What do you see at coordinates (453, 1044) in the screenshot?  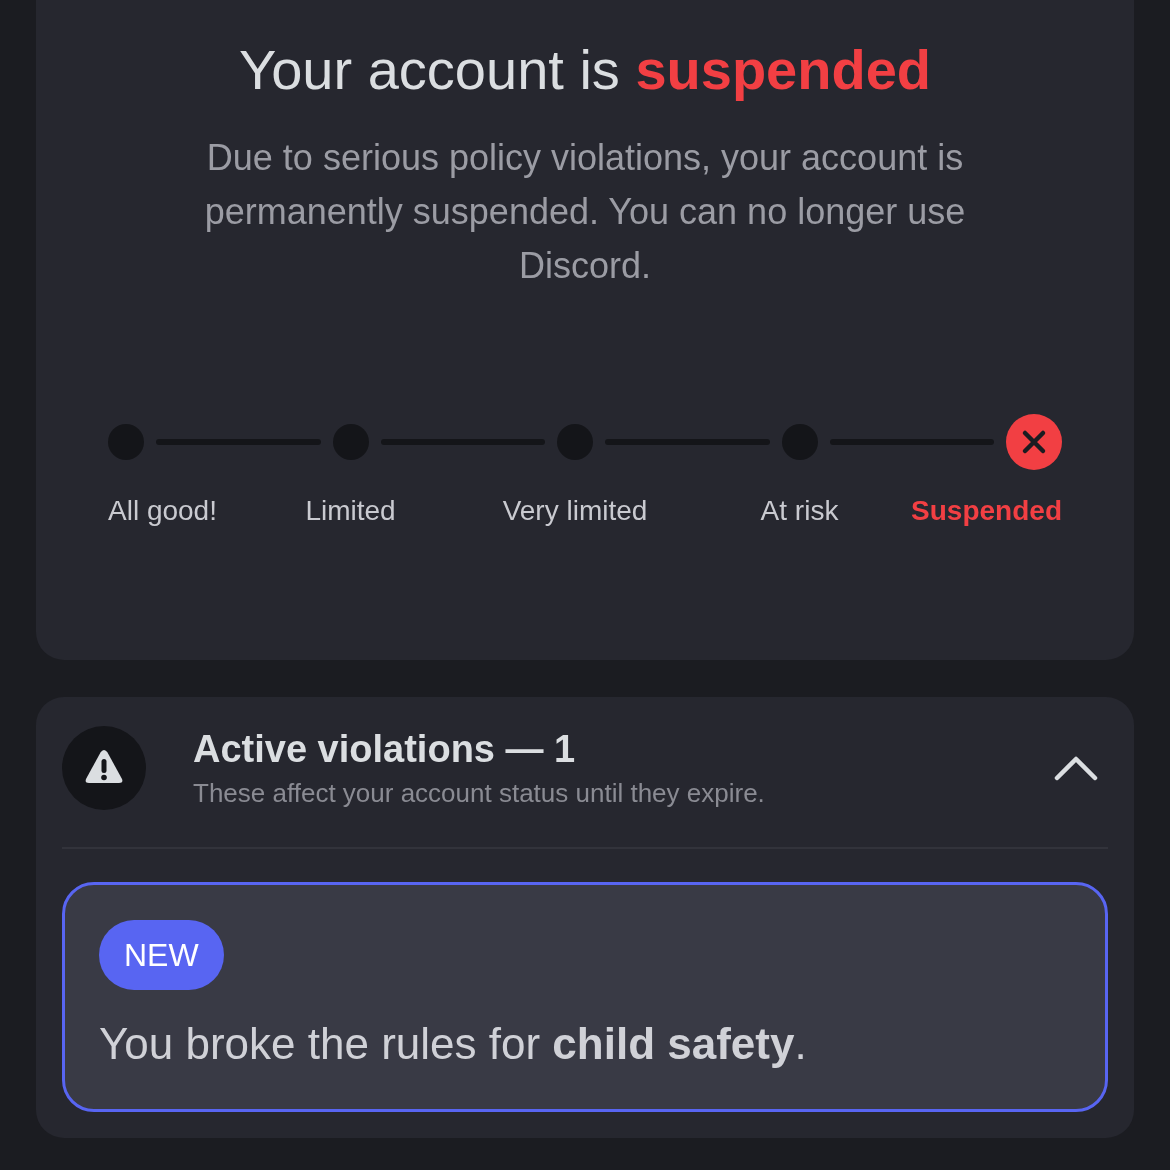 I see `violation-text: You broke the rules for child safety.` at bounding box center [453, 1044].